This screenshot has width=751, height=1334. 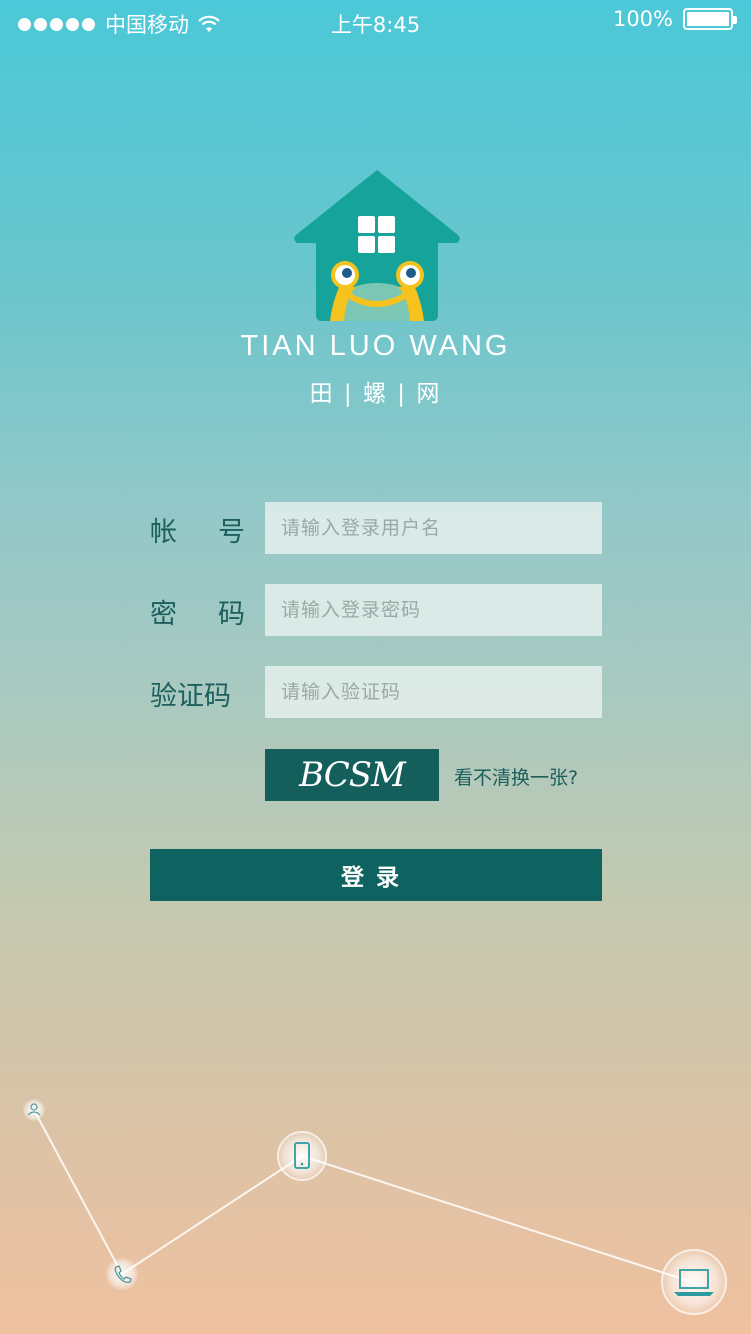 I want to click on account-input, so click(x=433, y=528).